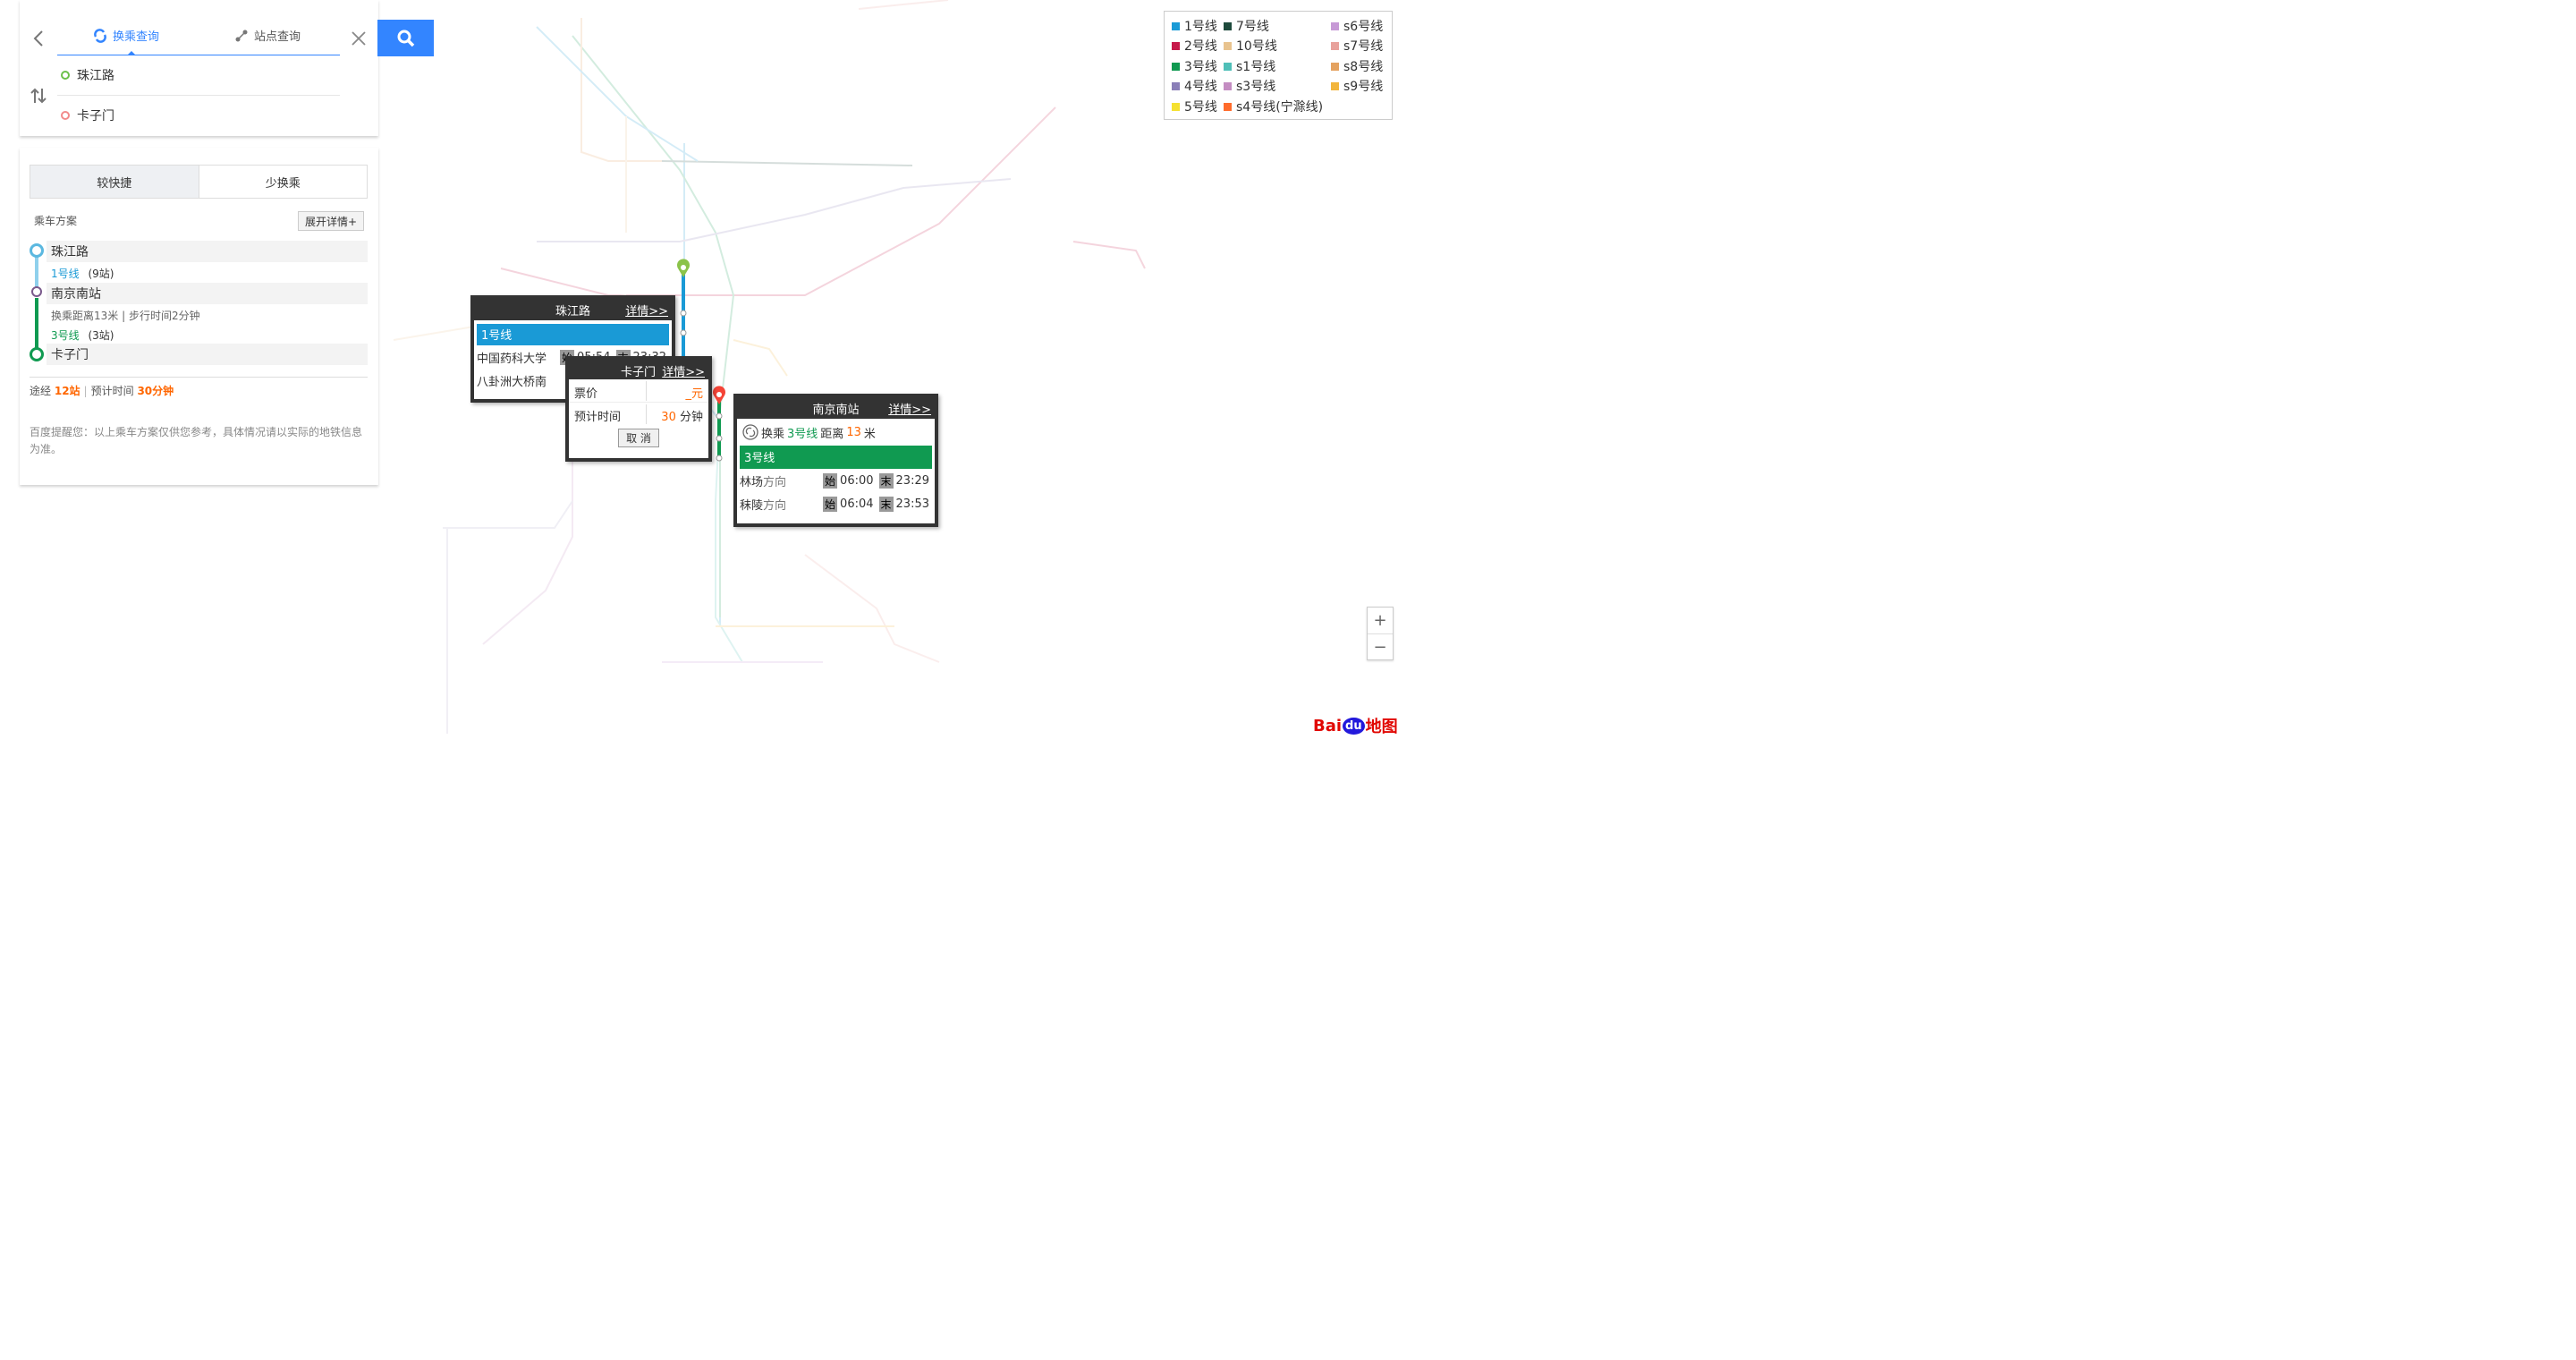  What do you see at coordinates (207, 252) in the screenshot?
I see `route-stop-start: 珠江路` at bounding box center [207, 252].